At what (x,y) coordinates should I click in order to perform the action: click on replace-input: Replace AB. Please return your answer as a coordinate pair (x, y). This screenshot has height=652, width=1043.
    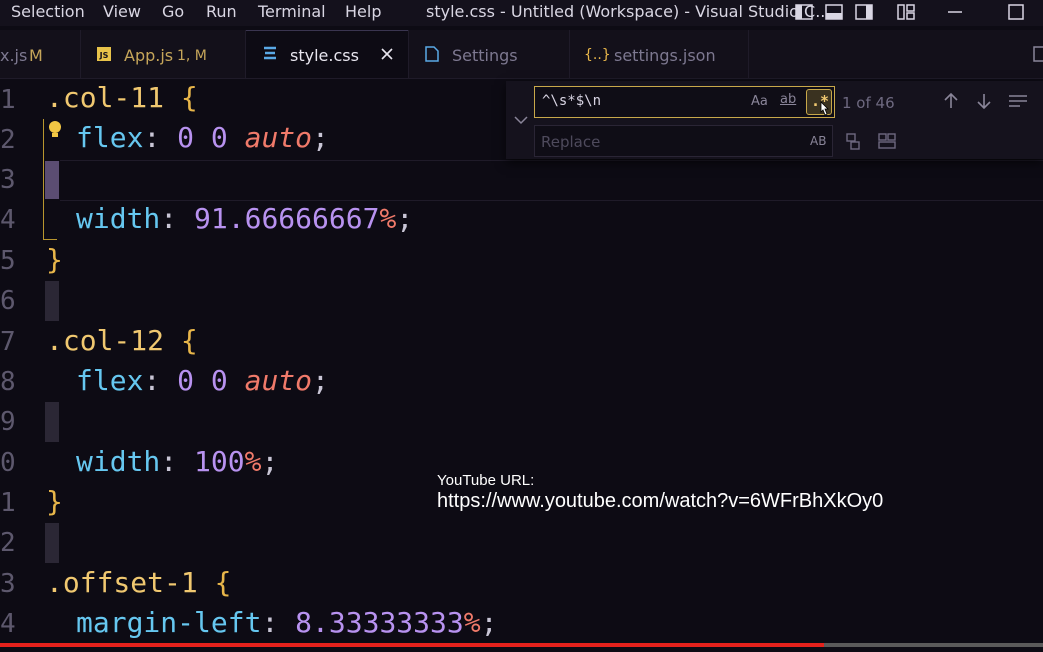
    Looking at the image, I should click on (683, 141).